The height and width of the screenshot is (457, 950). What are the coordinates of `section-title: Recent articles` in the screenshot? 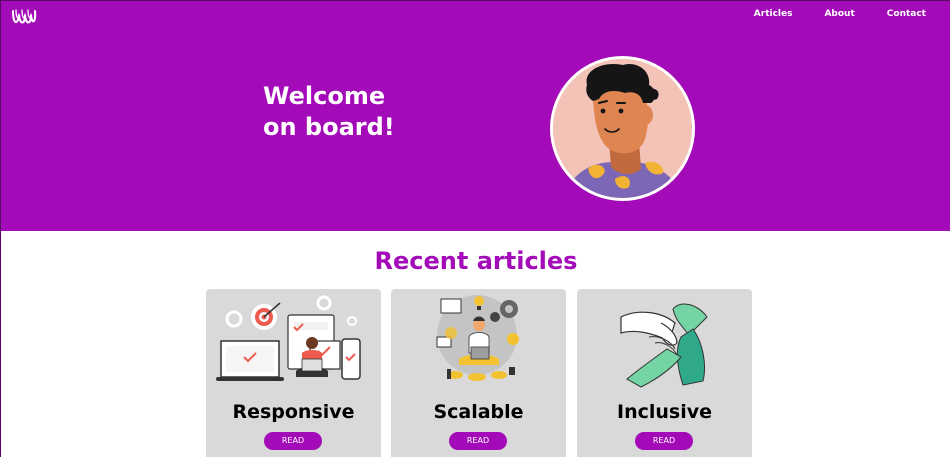 It's located at (476, 261).